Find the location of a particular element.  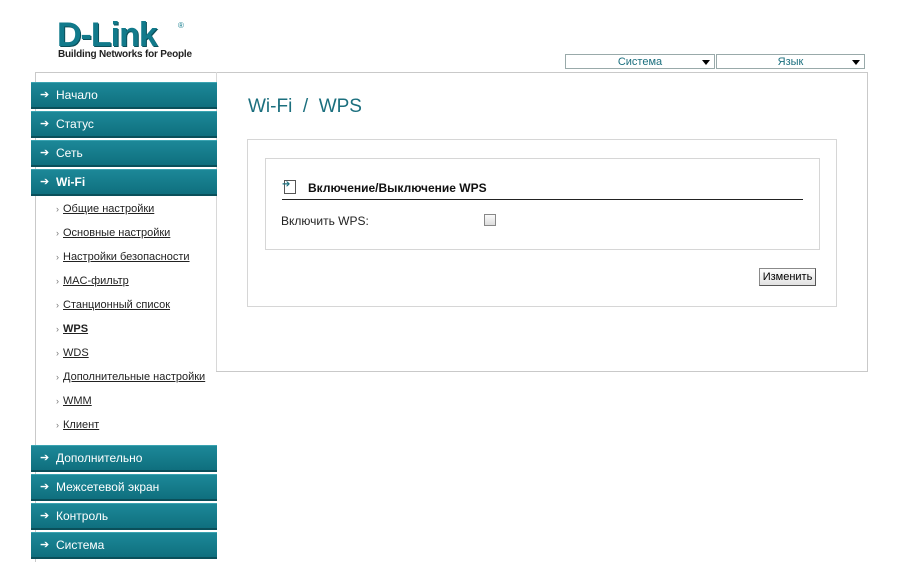

logo-registered-mark: ® is located at coordinates (181, 25).